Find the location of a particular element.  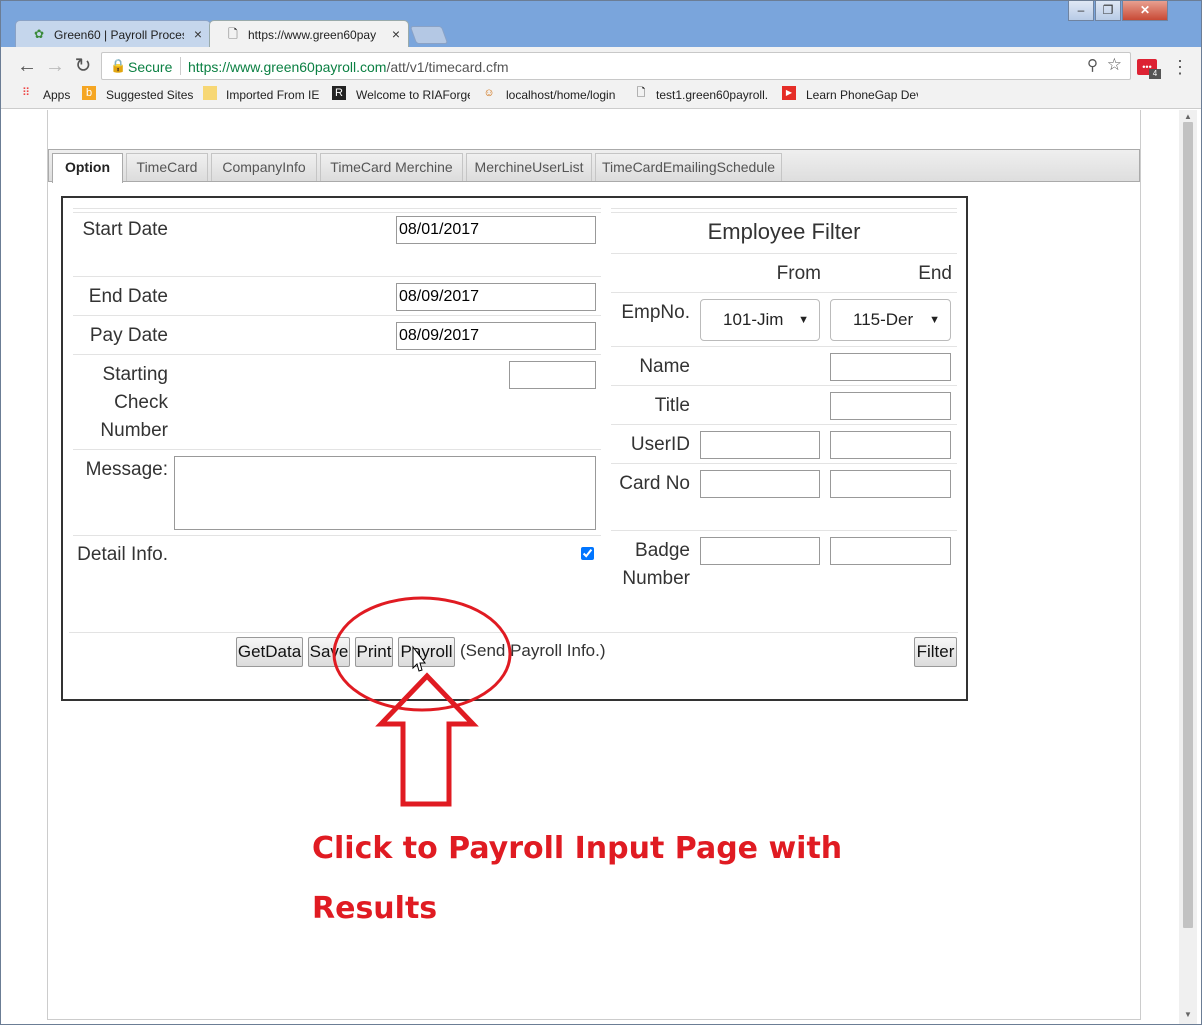

bookmark-localhost: localhost/home/login is located at coordinates (562, 95).